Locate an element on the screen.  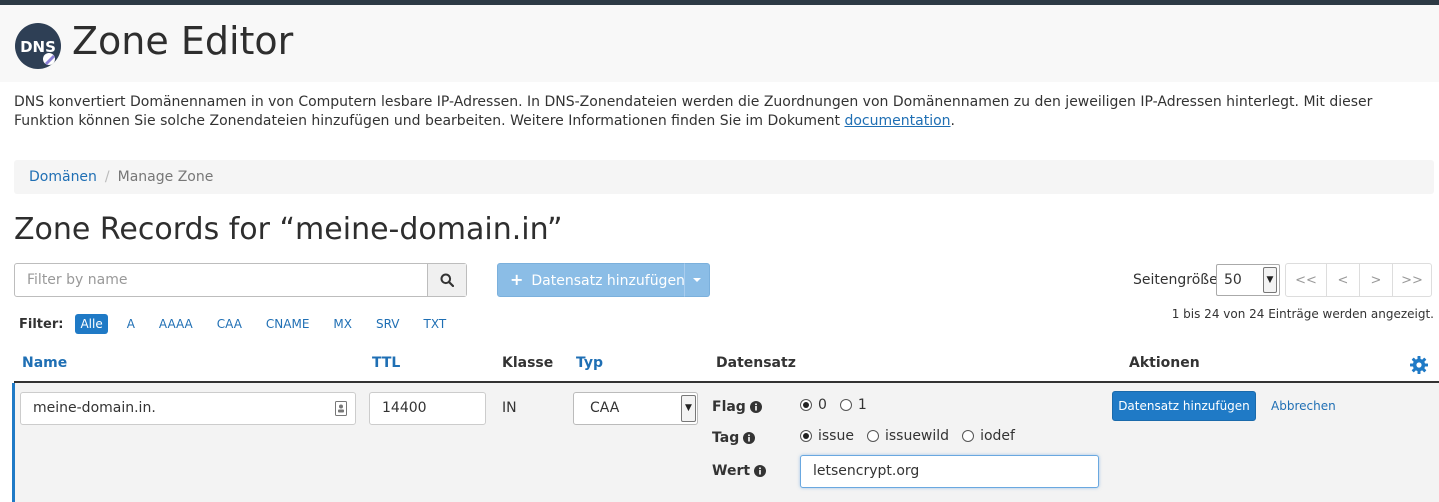
add-record-dropdown-toggle is located at coordinates (697, 280).